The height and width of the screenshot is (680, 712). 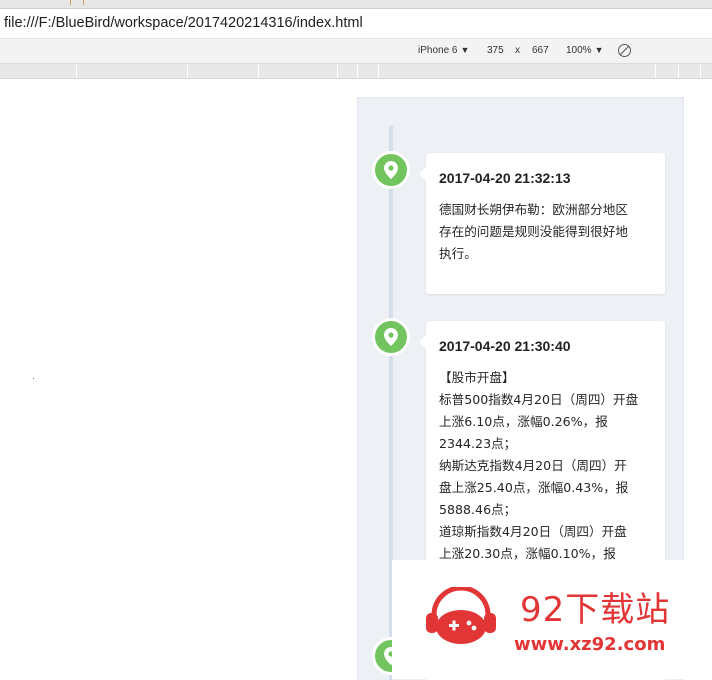 I want to click on tab-strip, so click(x=356, y=4).